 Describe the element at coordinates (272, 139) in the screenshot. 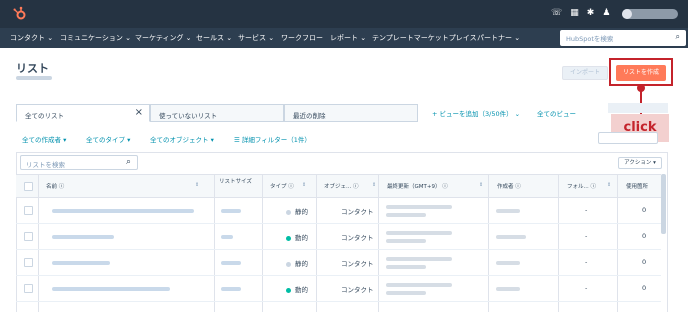

I see `advanced-filters: ☰ 詳細フィルター（1件）` at that location.